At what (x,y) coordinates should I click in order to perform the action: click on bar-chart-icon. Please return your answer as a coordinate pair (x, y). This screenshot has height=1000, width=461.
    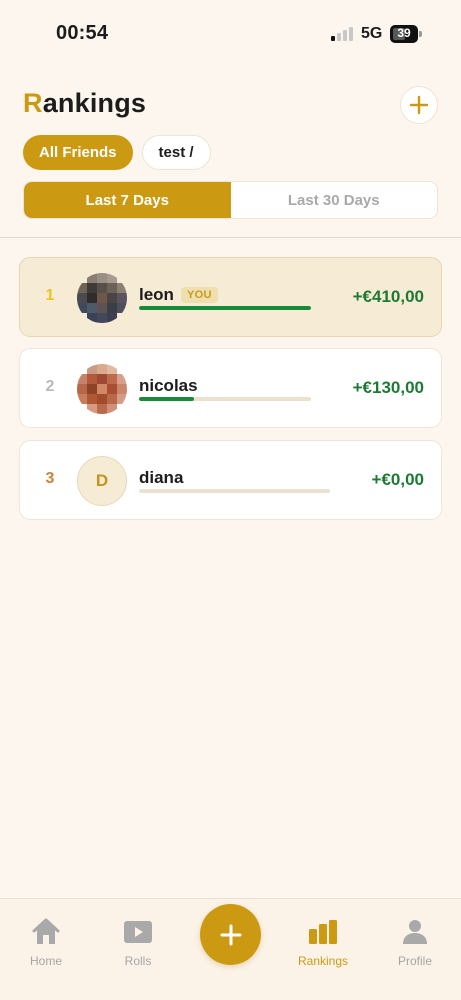
    Looking at the image, I should click on (323, 932).